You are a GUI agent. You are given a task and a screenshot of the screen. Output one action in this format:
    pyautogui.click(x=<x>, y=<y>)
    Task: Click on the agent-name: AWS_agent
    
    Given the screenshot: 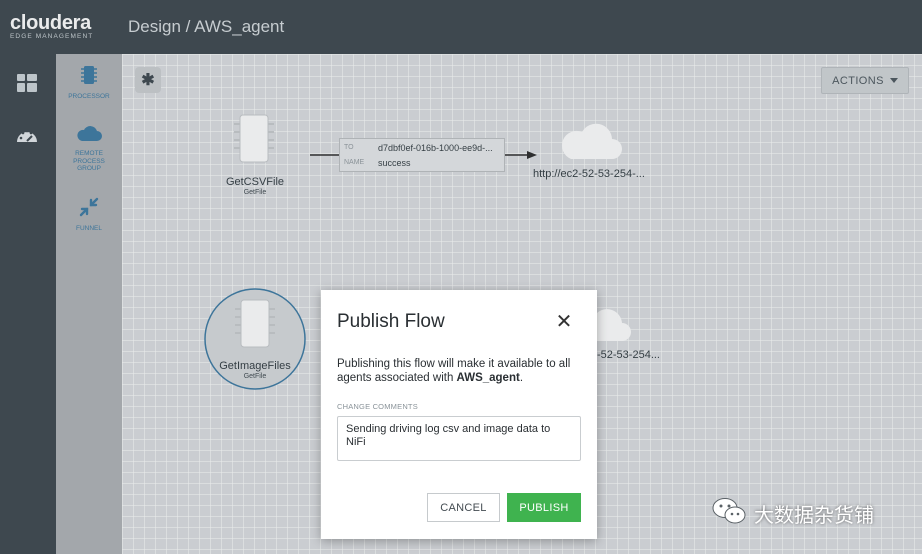 What is the action you would take?
    pyautogui.click(x=488, y=378)
    